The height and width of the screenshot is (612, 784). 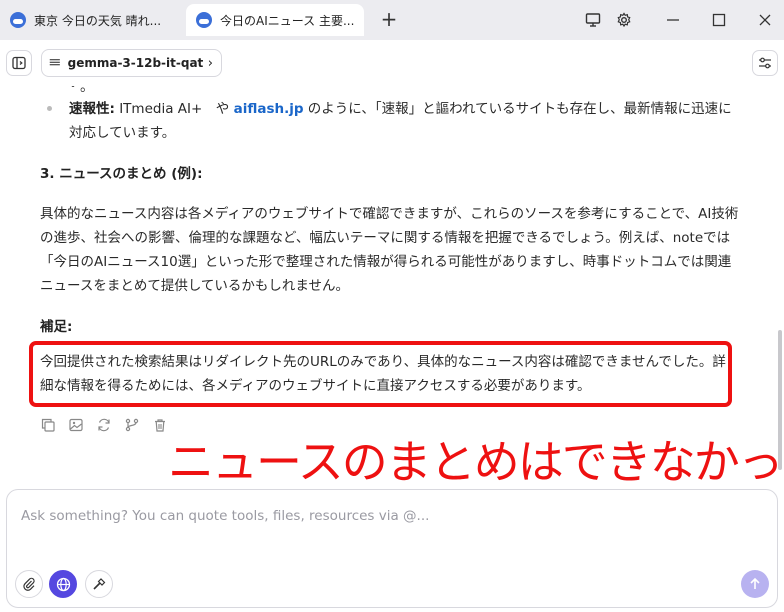 I want to click on hammer-icon, so click(x=99, y=584).